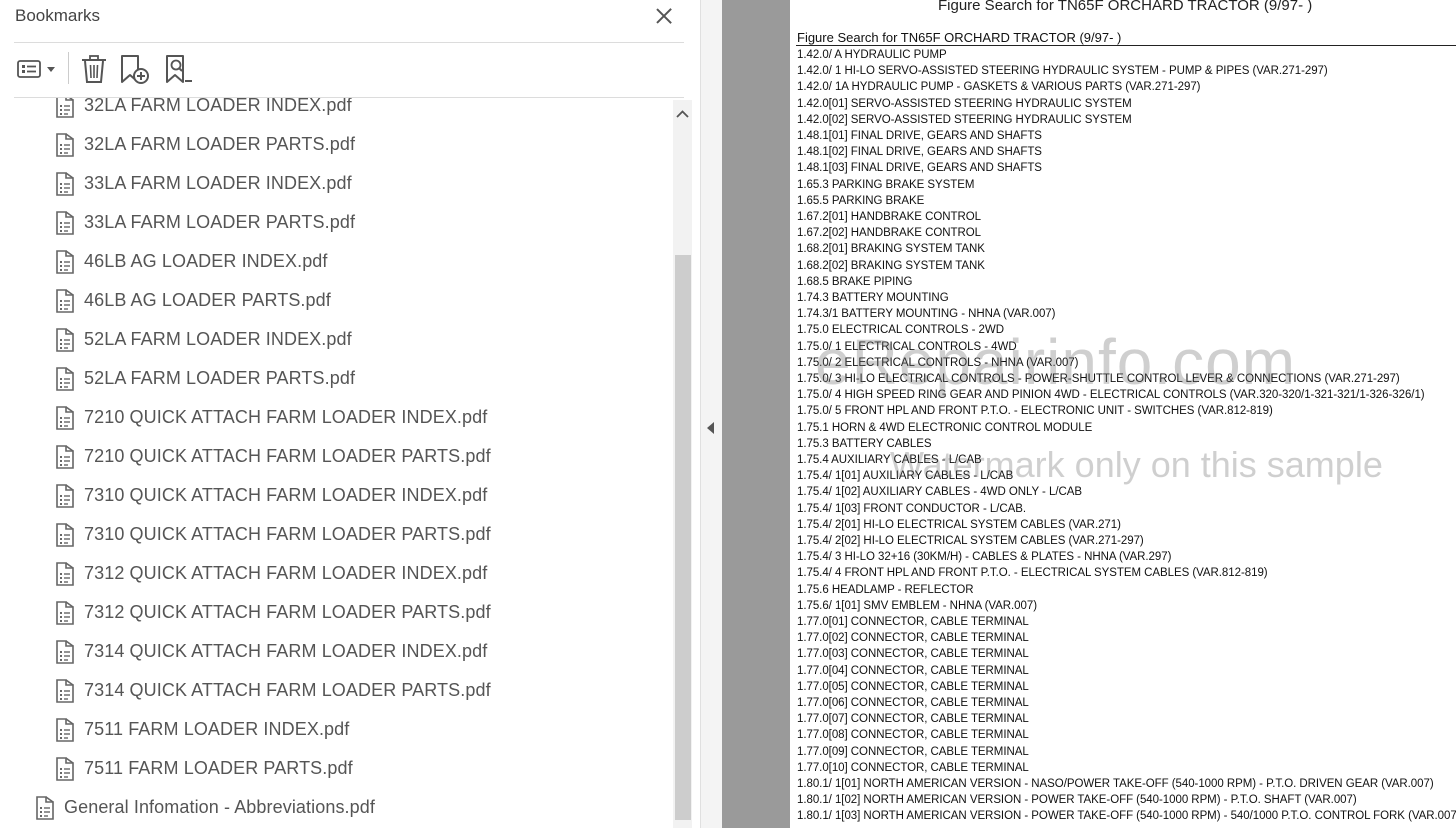 This screenshot has width=1456, height=828. What do you see at coordinates (913, 768) in the screenshot?
I see `figure-entry: 1.77.0[10] CONNECTOR, CABLE TERMINAL` at bounding box center [913, 768].